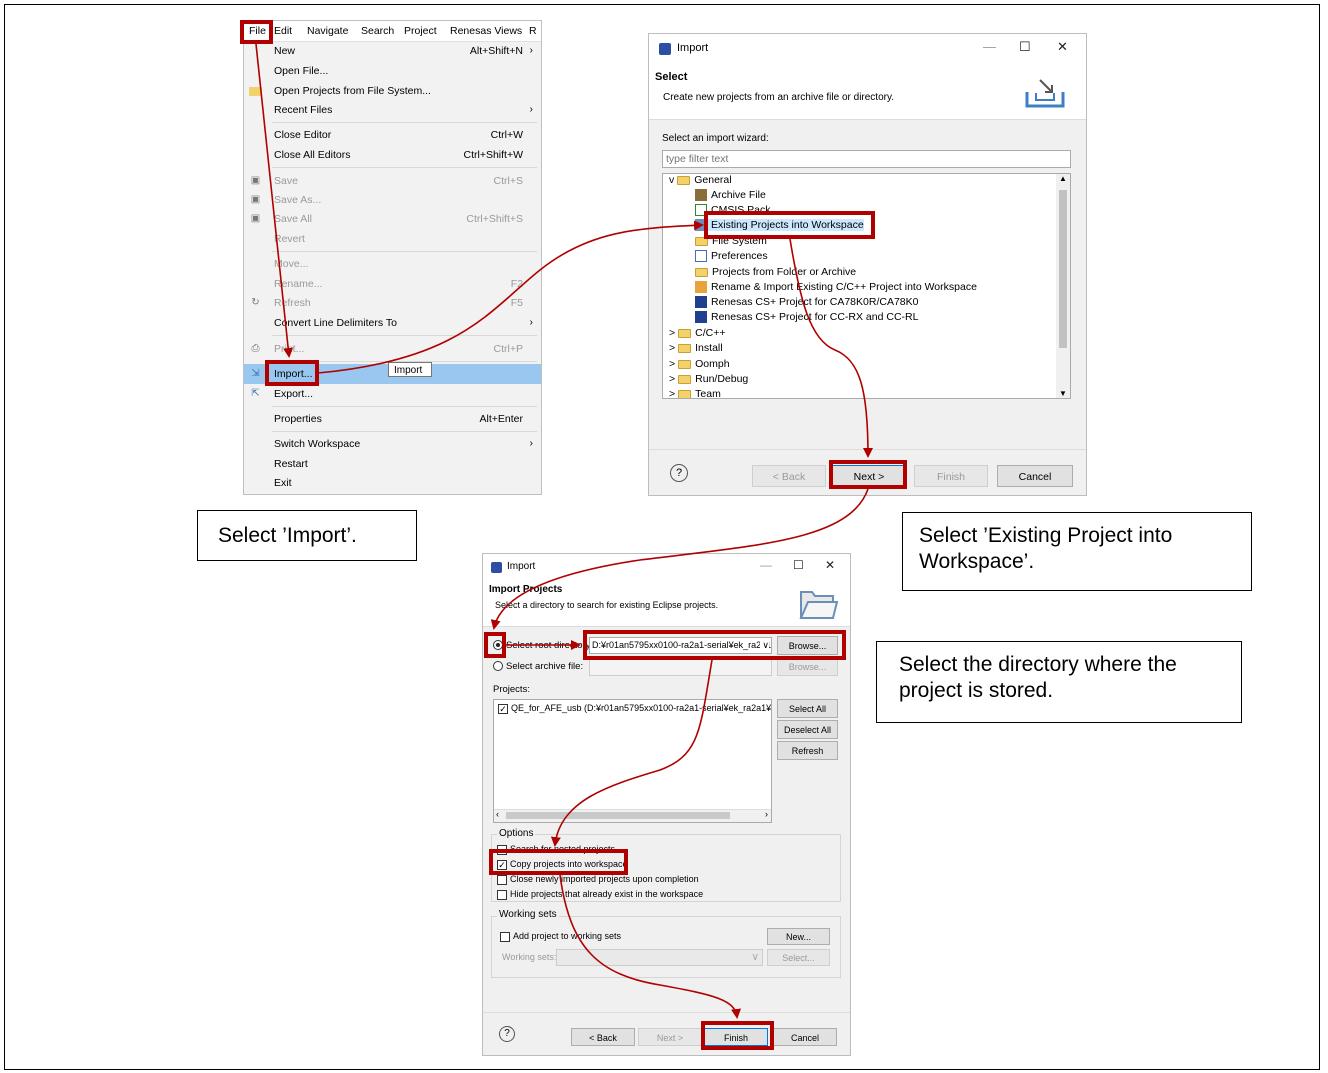  What do you see at coordinates (806, 317) in the screenshot?
I see `tree-item-renesas-ccrx: Renesas CS+ Project for CC-RX and CC-RL` at bounding box center [806, 317].